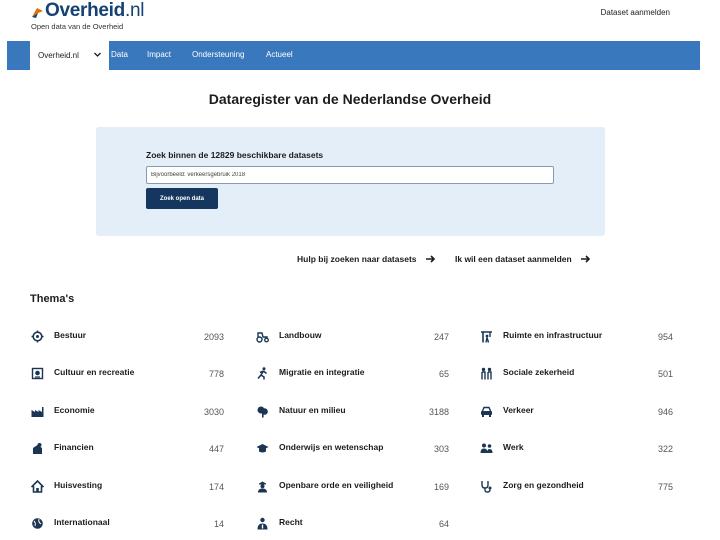  I want to click on theme-name: Recht, so click(291, 522).